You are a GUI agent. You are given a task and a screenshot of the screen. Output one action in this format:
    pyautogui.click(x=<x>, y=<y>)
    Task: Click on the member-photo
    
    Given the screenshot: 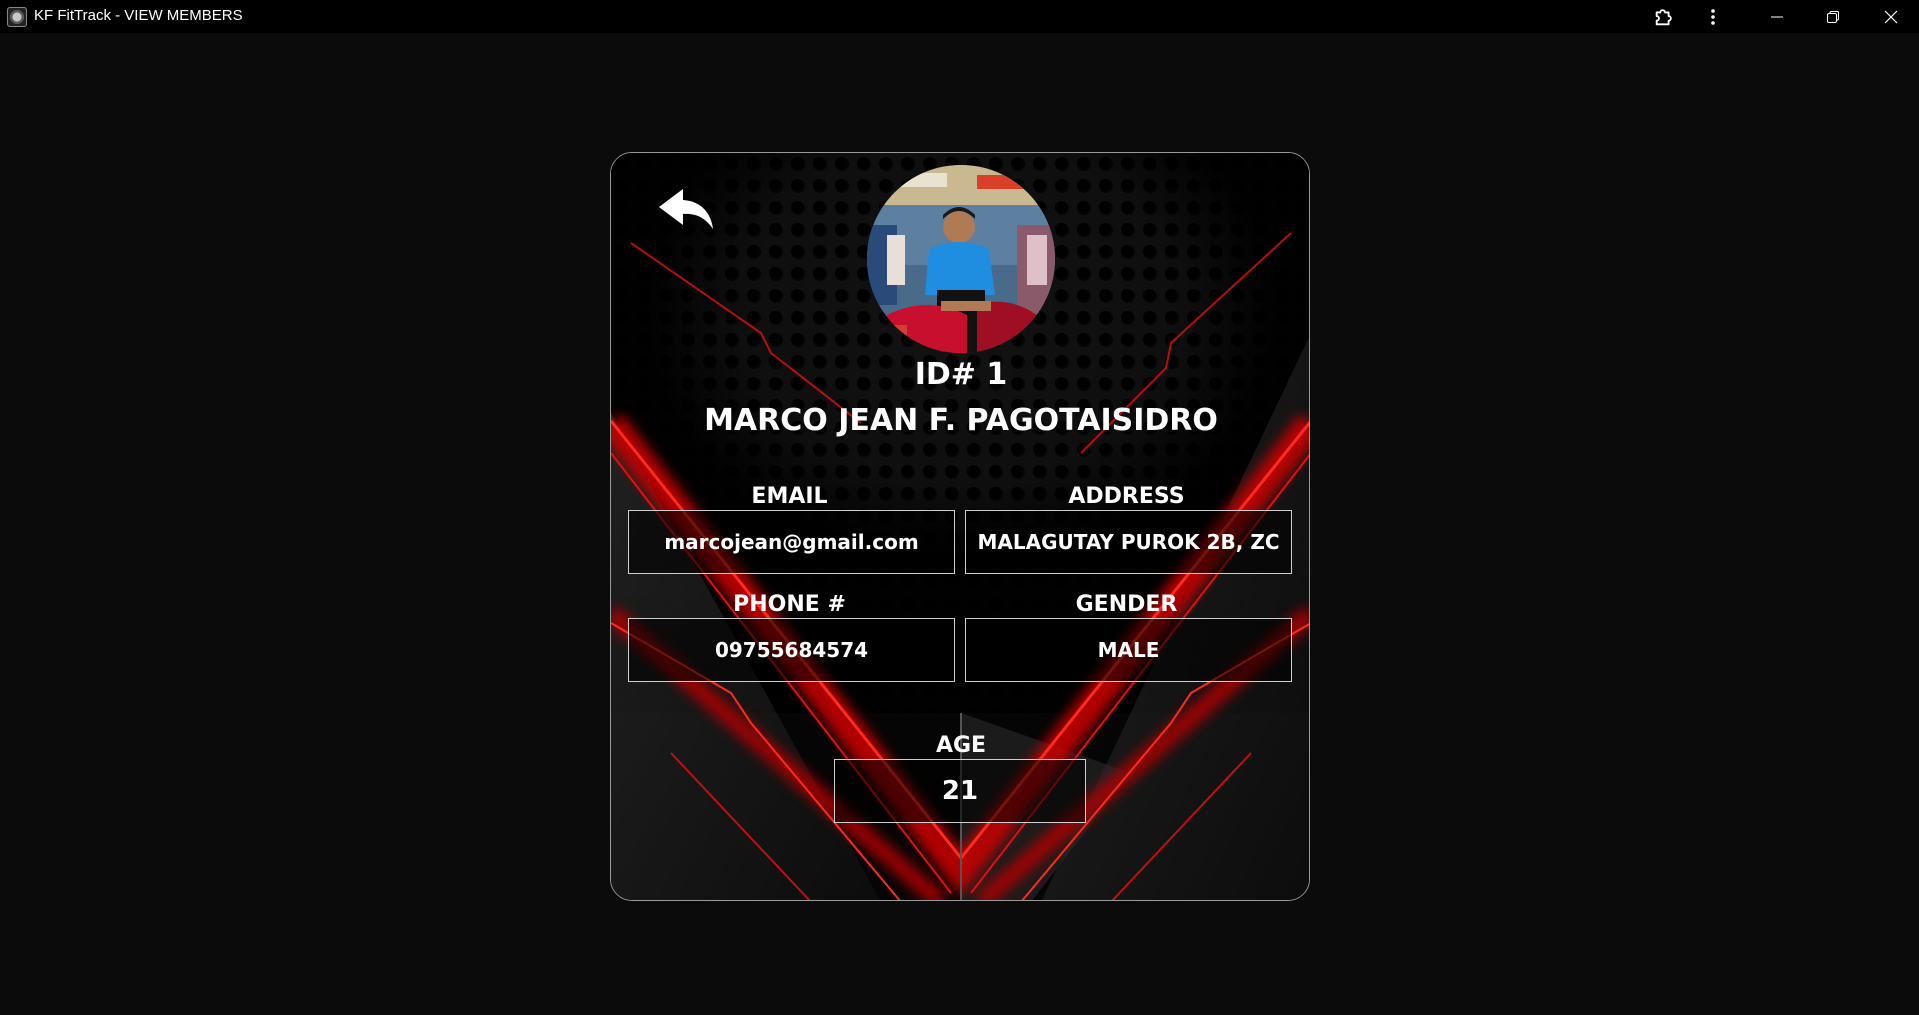 What is the action you would take?
    pyautogui.click(x=961, y=259)
    